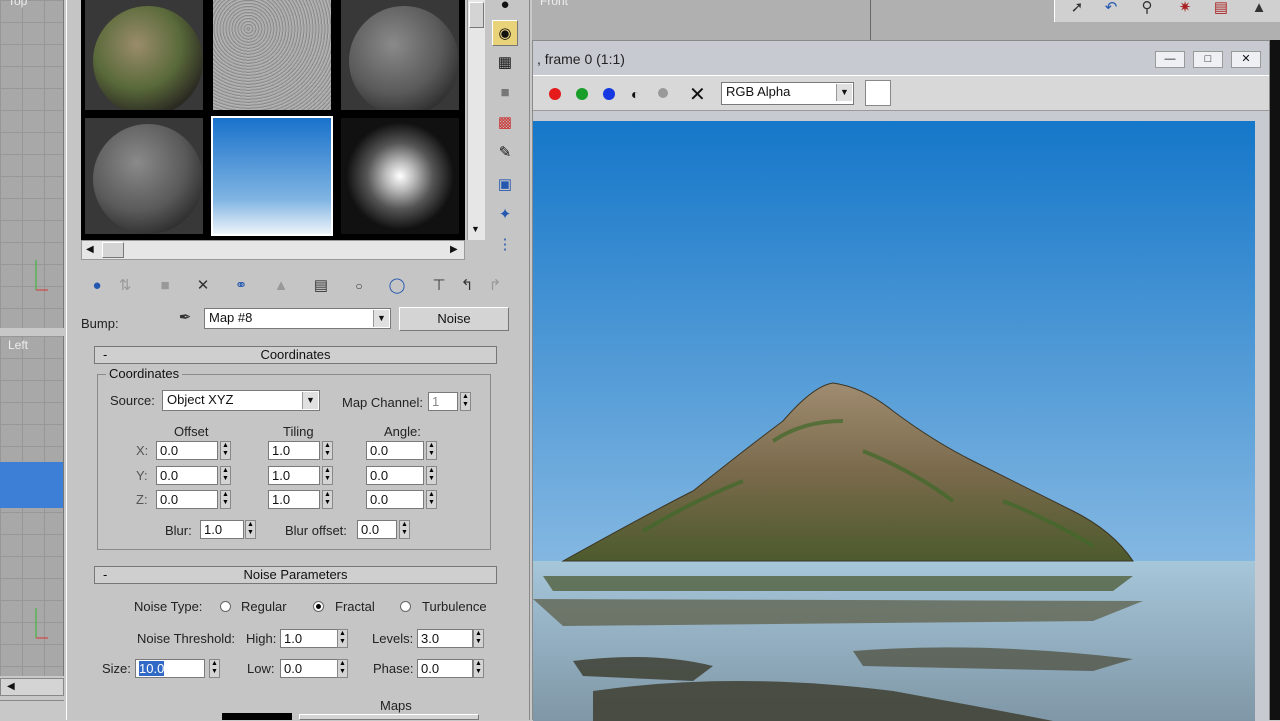  Describe the element at coordinates (1208, 59) in the screenshot. I see `maximize-button: □` at that location.